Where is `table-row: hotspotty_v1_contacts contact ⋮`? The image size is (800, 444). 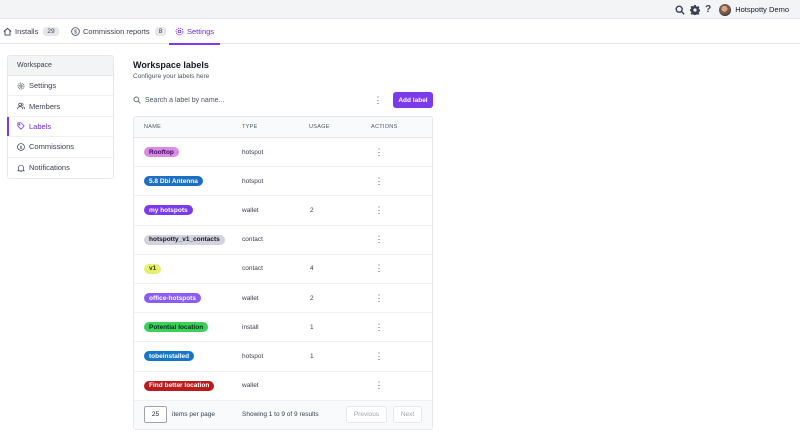
table-row: hotspotty_v1_contacts contact ⋮ is located at coordinates (283, 240).